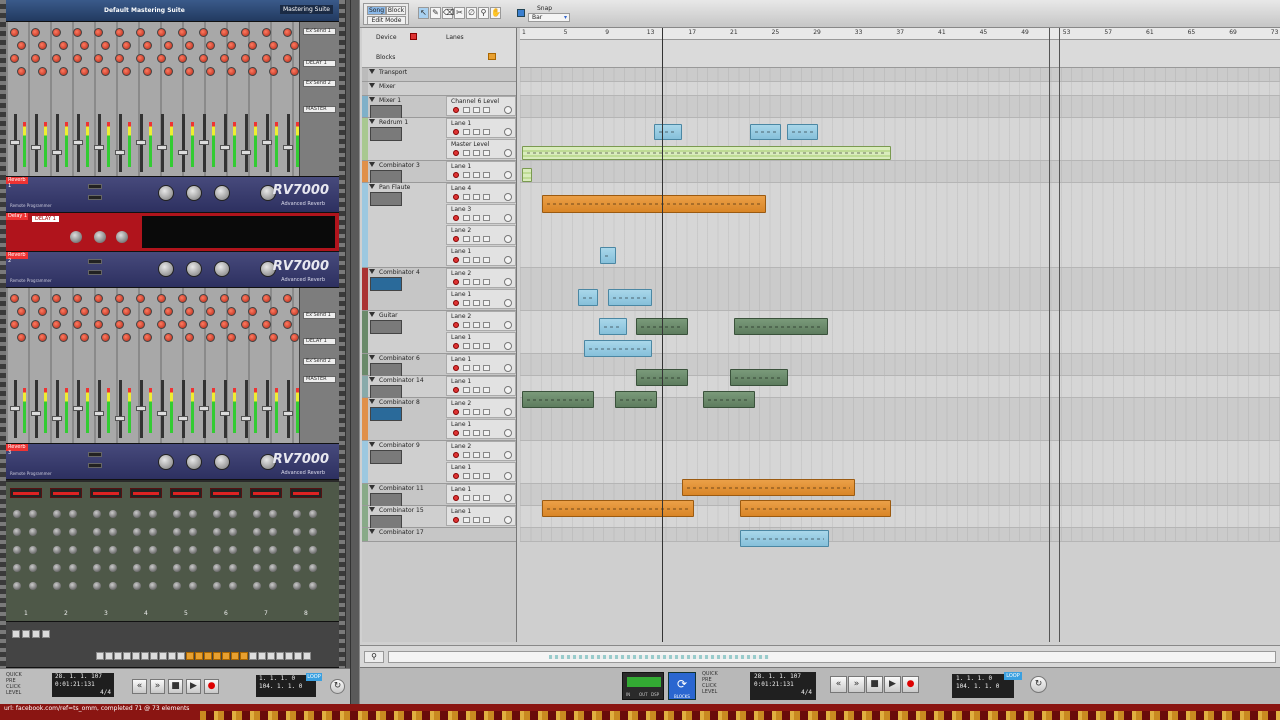 The image size is (1280, 720). What do you see at coordinates (481, 106) in the screenshot?
I see `lane-header: Channel 6 Level` at bounding box center [481, 106].